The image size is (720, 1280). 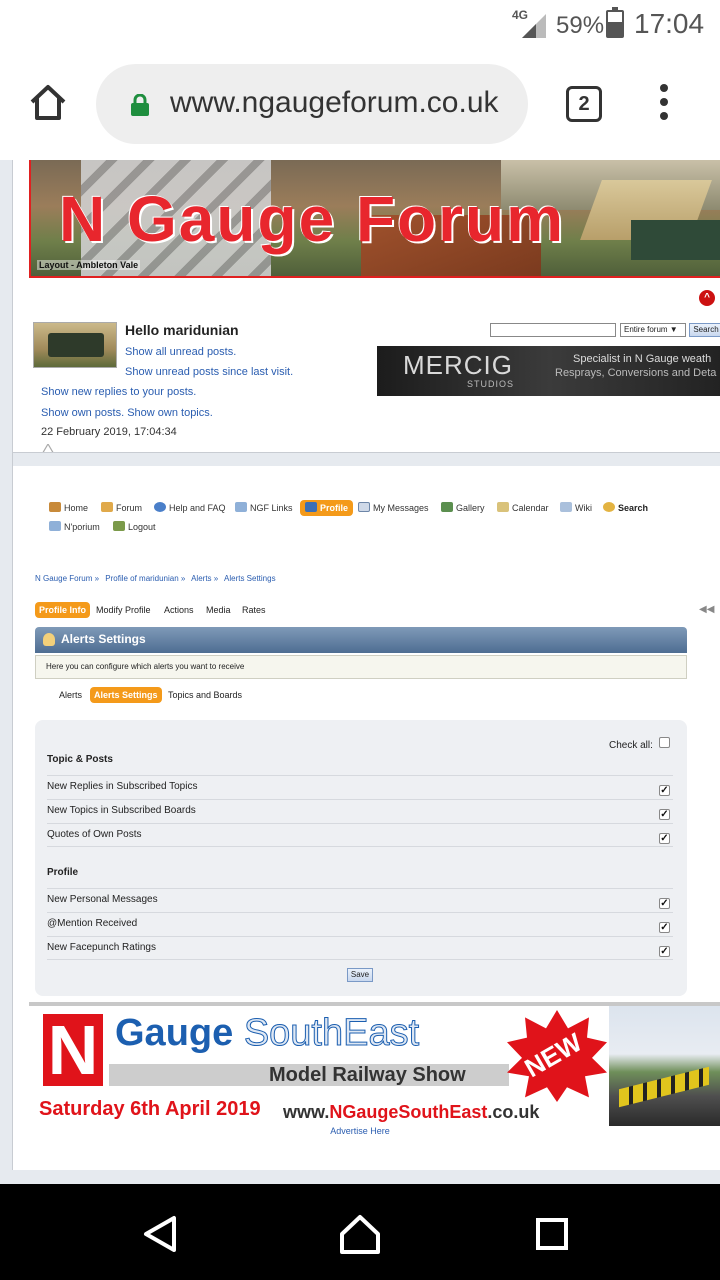 What do you see at coordinates (118, 392) in the screenshot?
I see `link-new-replies: Show new replies to your posts.` at bounding box center [118, 392].